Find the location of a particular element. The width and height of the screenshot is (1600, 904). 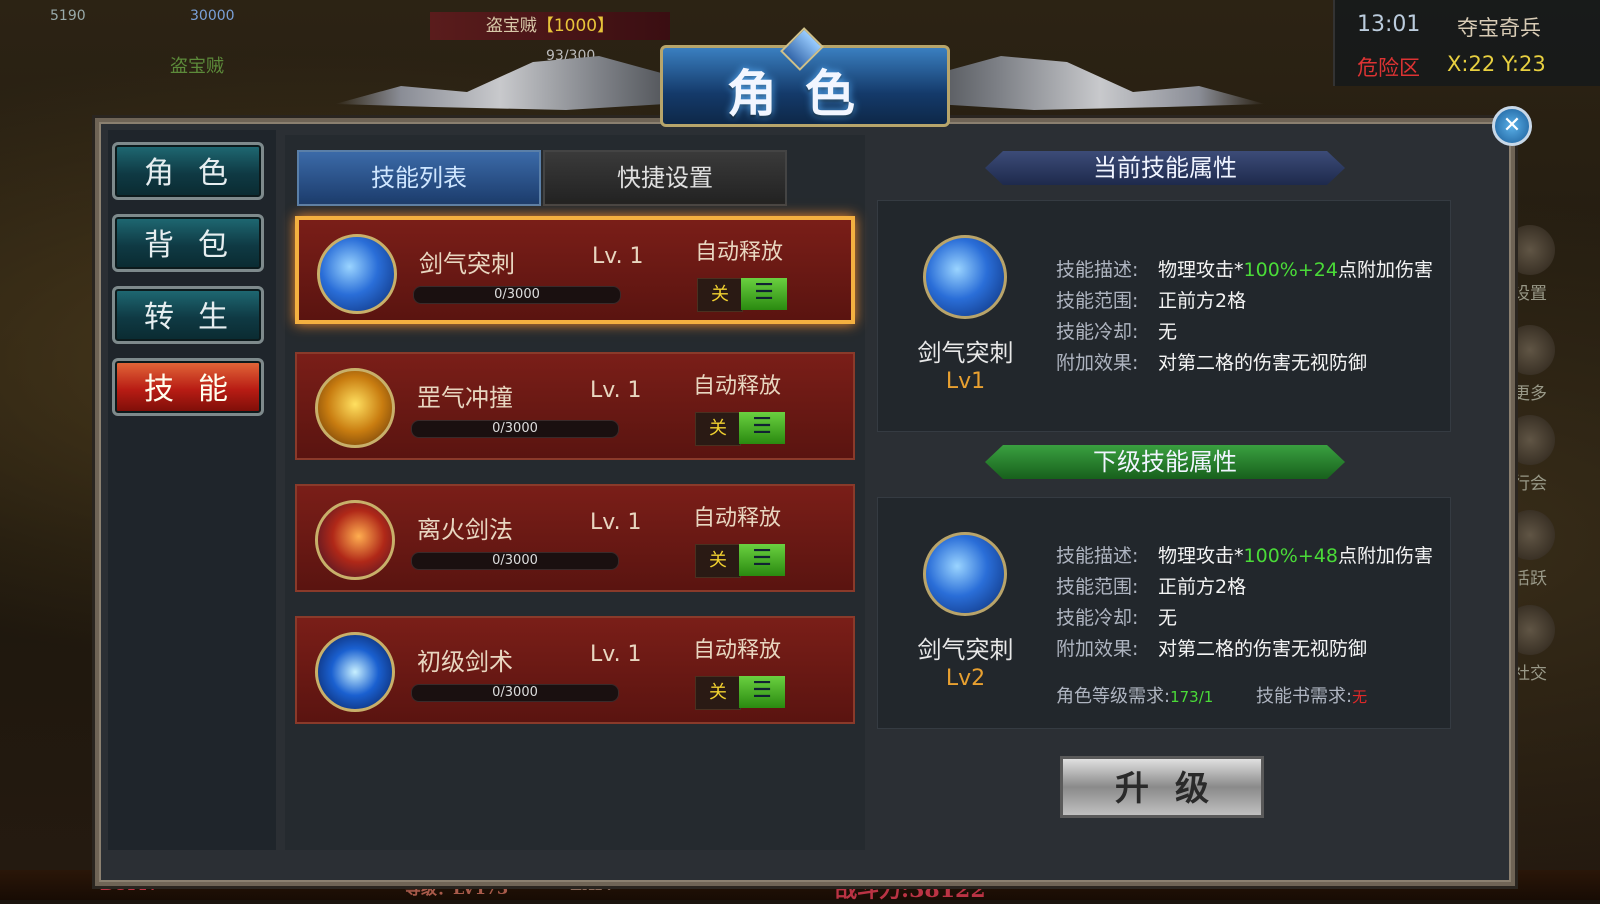

attr-description: 技能描述: 物理攻击*100%+48点附加伤害 is located at coordinates (1244, 556).